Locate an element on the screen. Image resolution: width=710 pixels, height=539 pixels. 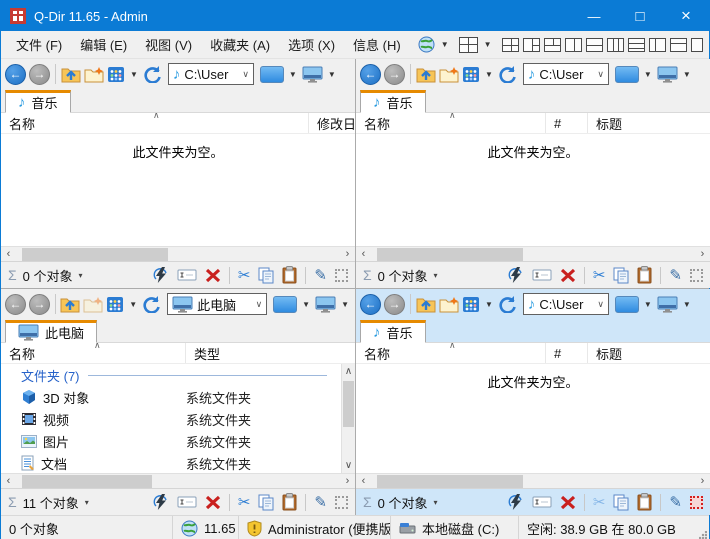
new-folder-button is located at coordinates (94, 74).